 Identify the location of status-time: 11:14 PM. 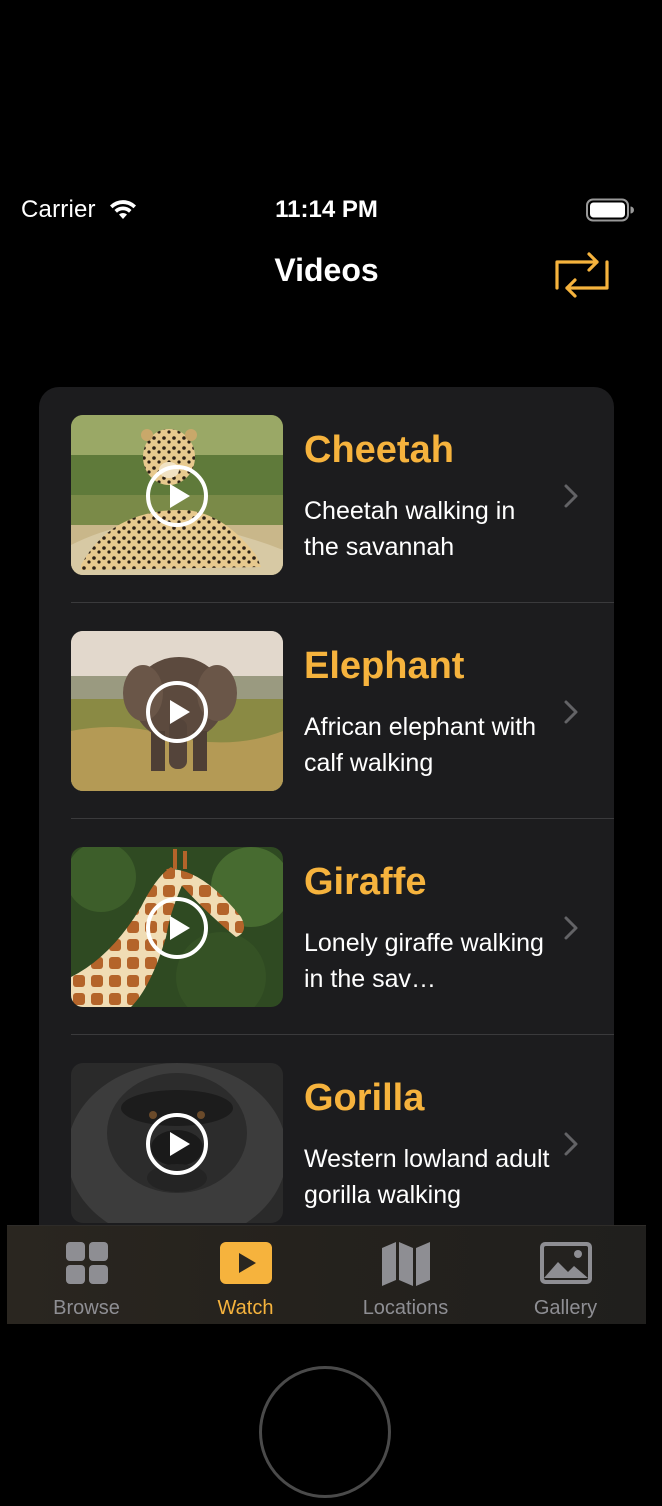
(326, 209).